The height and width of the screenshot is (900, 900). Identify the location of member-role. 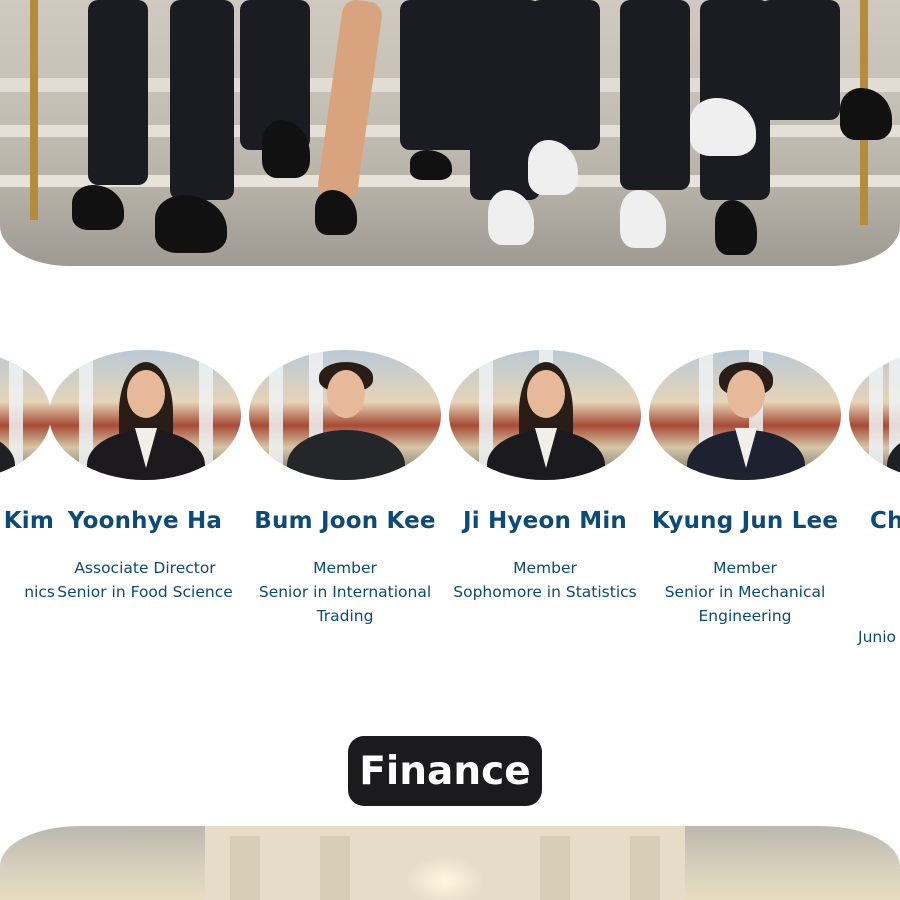
(872, 568).